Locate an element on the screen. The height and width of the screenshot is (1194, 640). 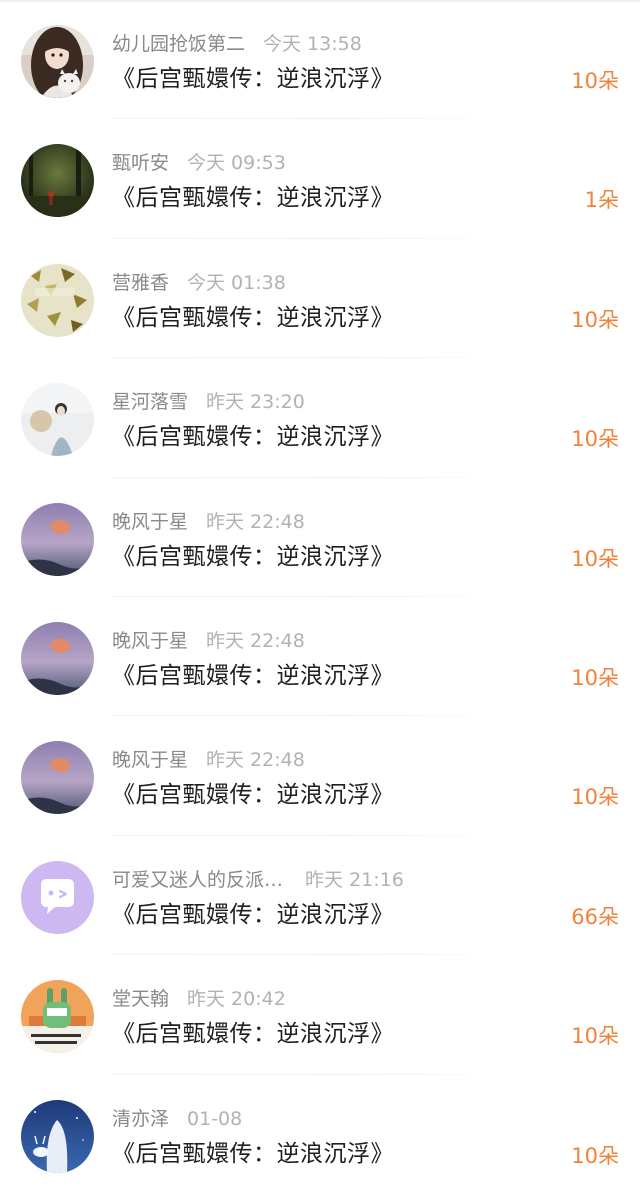
item-meta: 可爱又迷人的反派… 昨天 21:16 is located at coordinates (258, 880).